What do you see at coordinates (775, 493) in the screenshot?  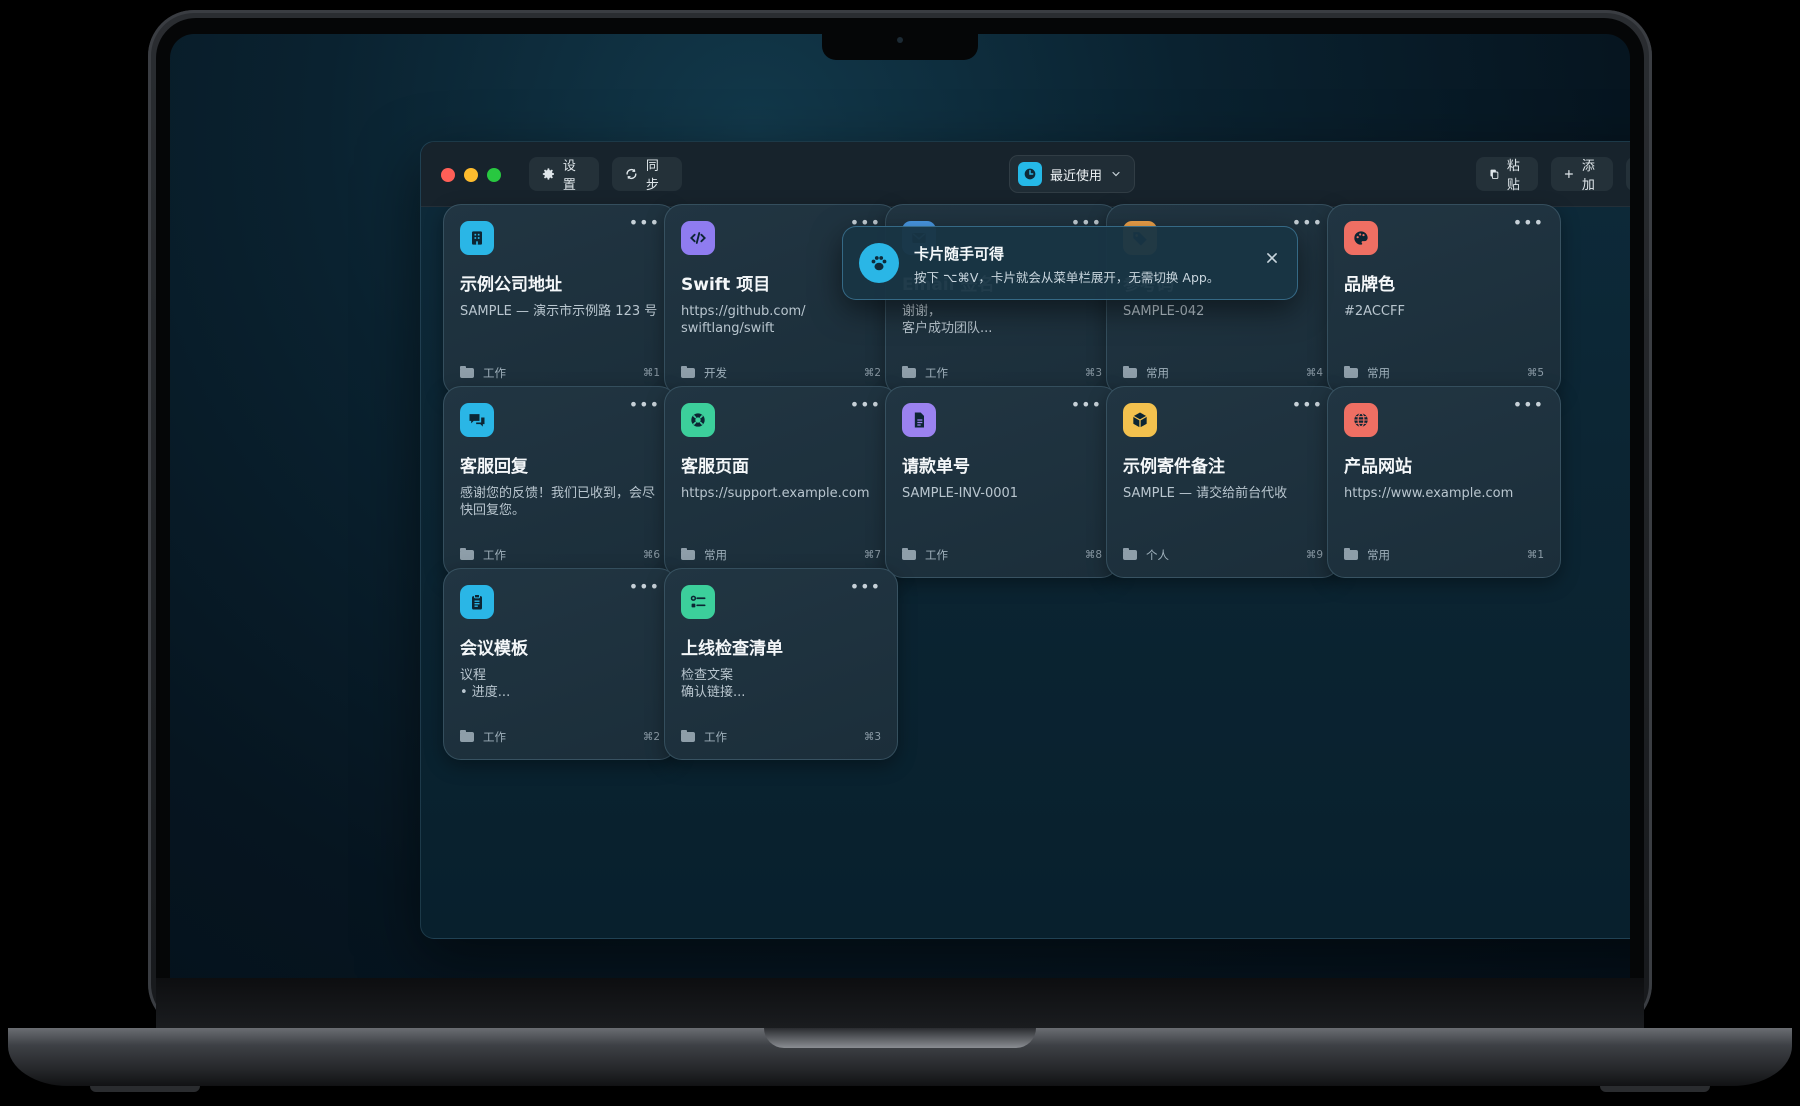 I see `card-content: https://support.example.com` at bounding box center [775, 493].